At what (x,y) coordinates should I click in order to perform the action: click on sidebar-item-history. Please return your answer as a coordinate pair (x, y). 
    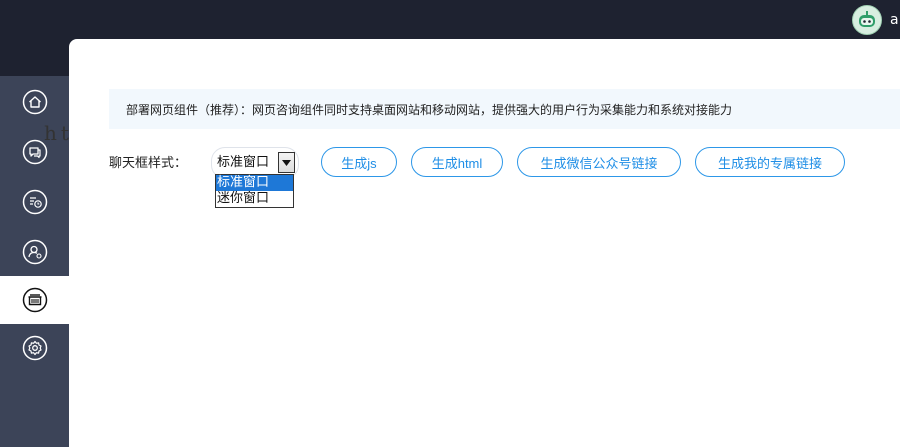
    Looking at the image, I should click on (34, 202).